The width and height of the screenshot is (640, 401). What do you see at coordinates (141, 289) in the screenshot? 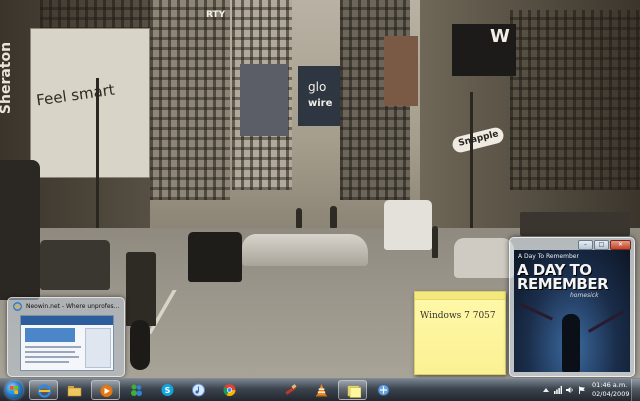
I see `cyclist` at bounding box center [141, 289].